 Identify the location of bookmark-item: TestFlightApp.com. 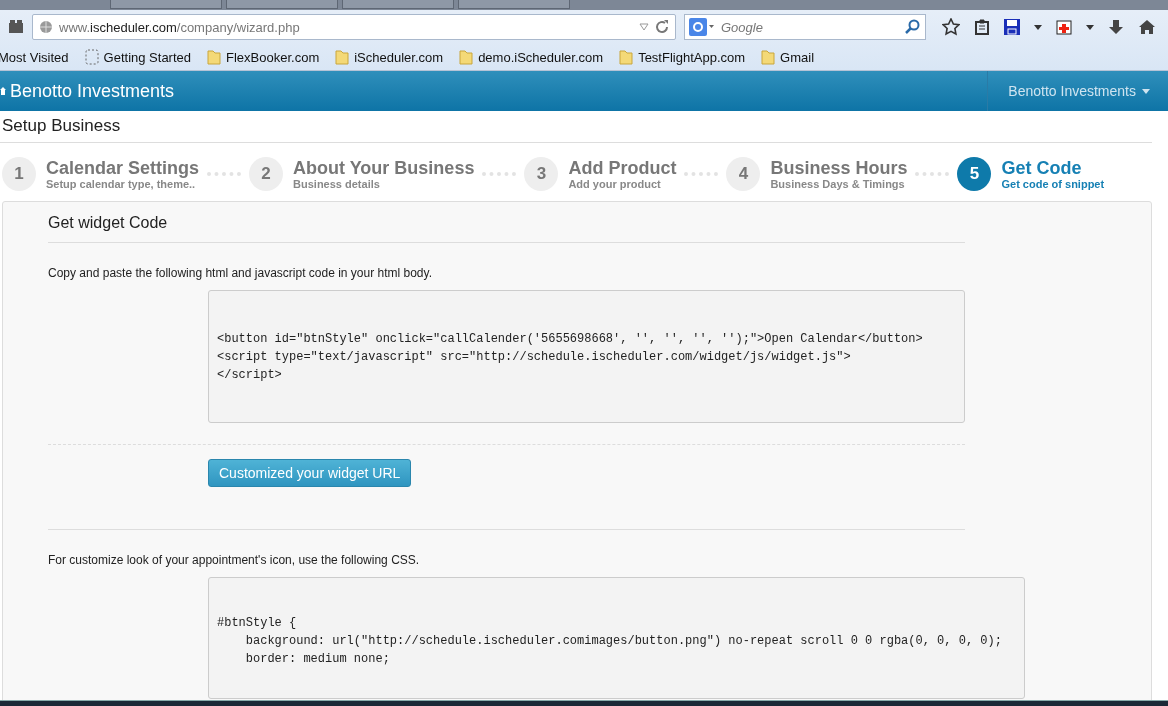
(682, 57).